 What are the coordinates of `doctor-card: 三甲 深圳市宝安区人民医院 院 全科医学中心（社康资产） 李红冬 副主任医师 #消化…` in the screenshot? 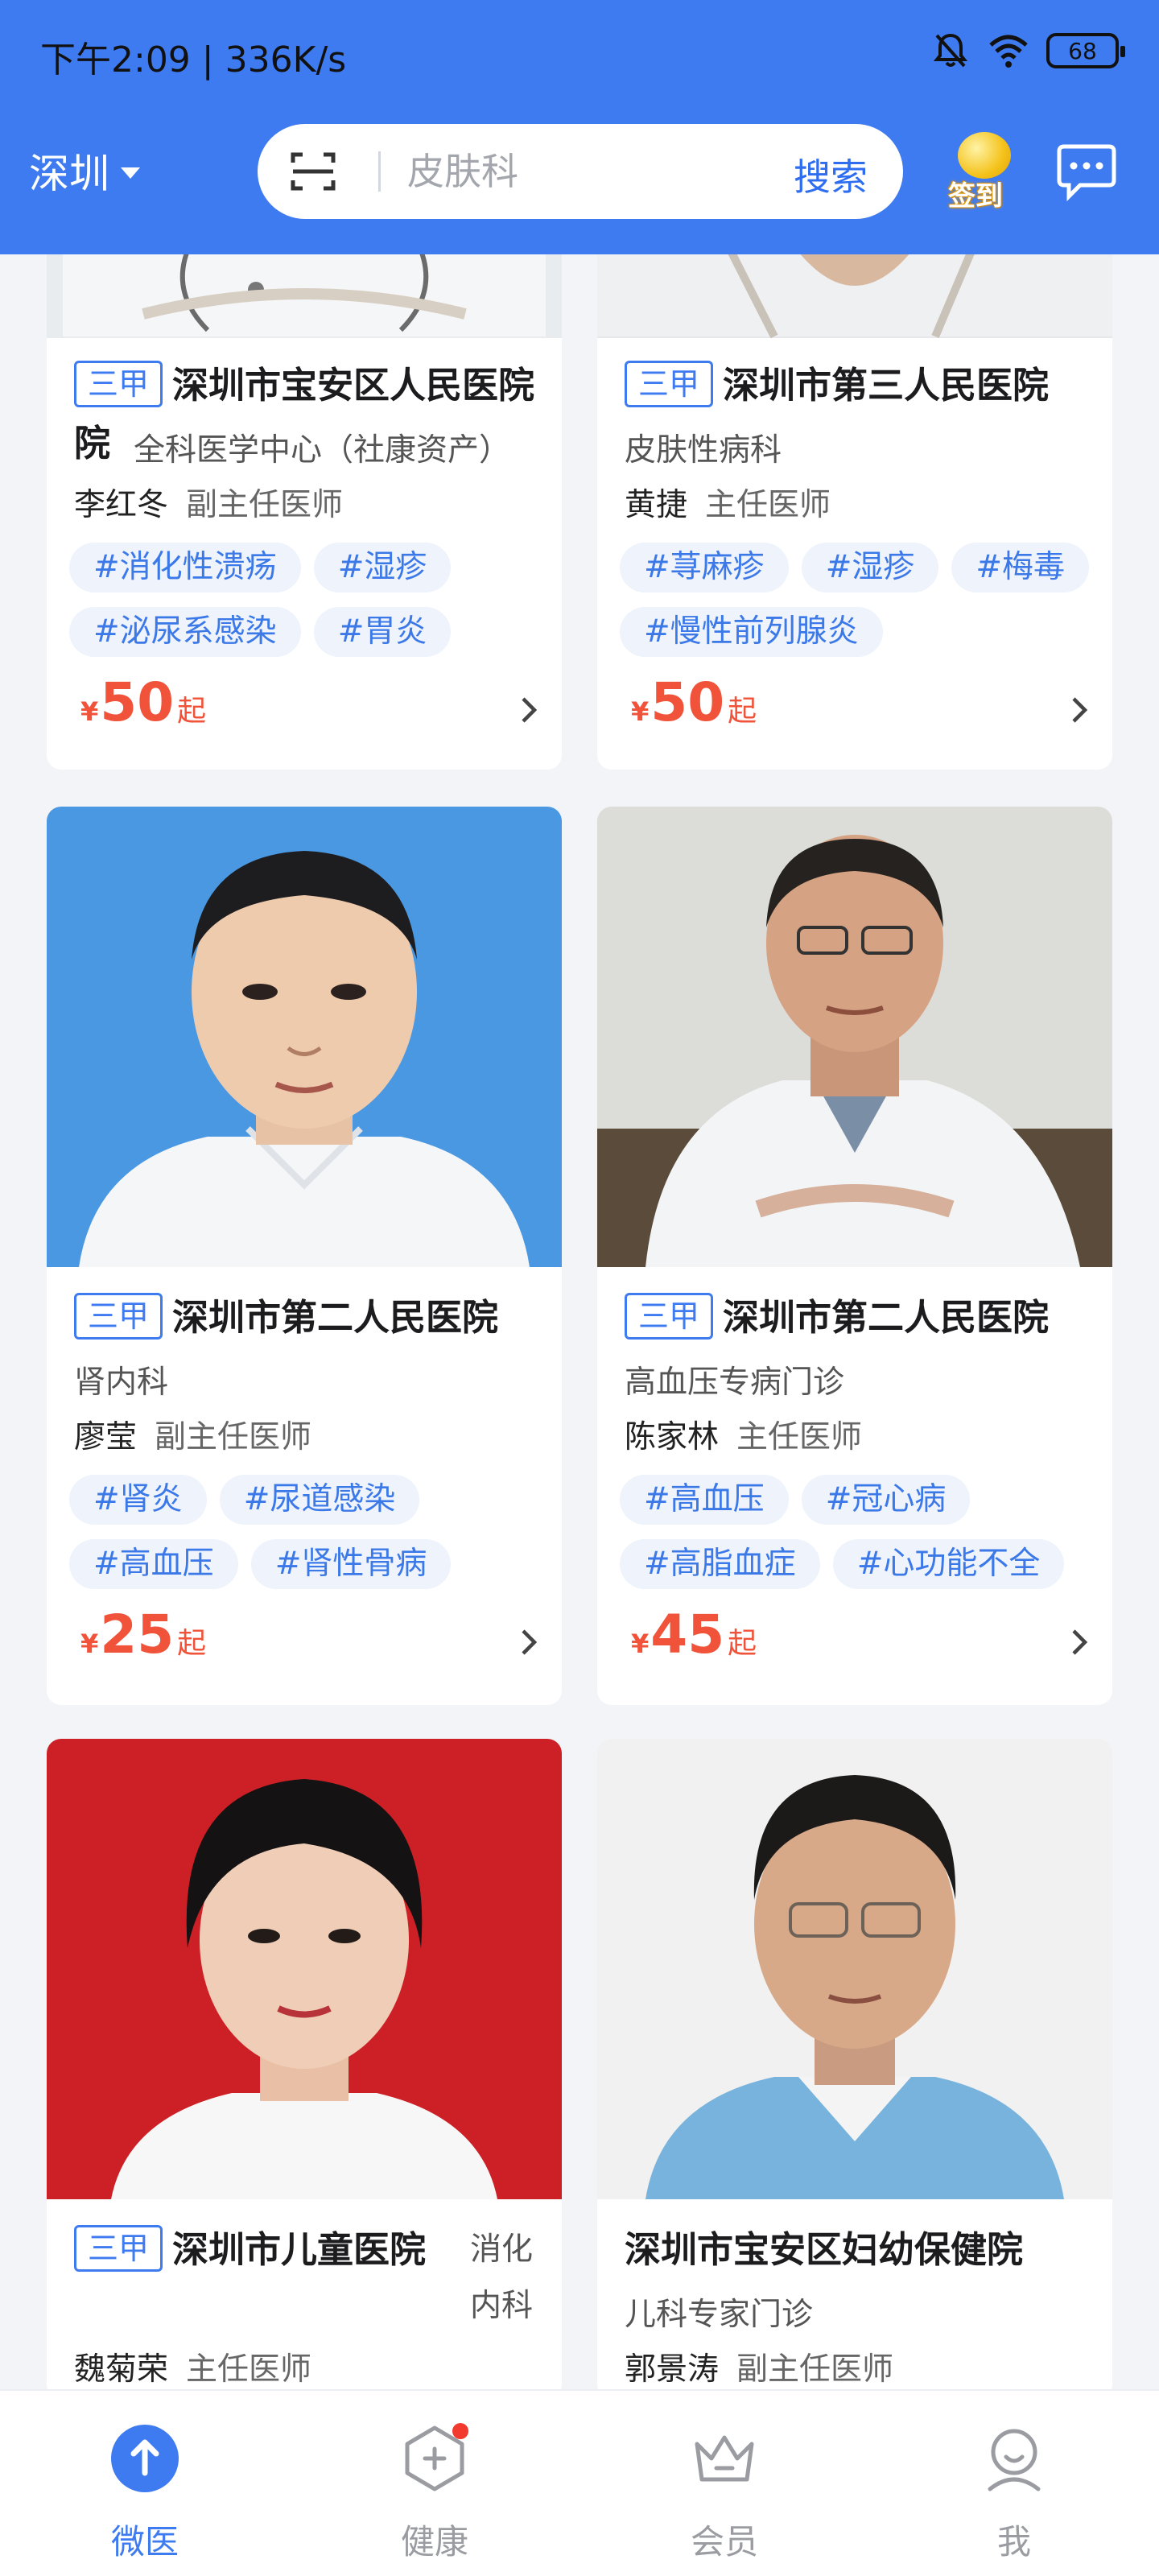 It's located at (304, 506).